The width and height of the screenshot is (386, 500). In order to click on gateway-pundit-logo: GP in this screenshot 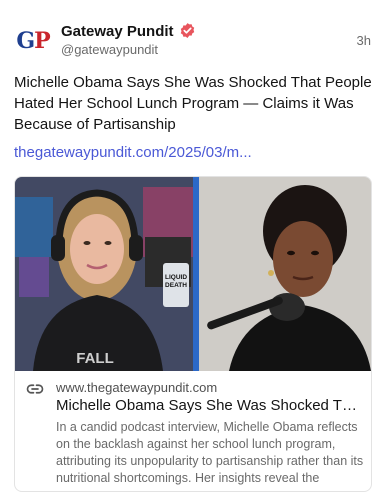, I will do `click(33, 41)`.